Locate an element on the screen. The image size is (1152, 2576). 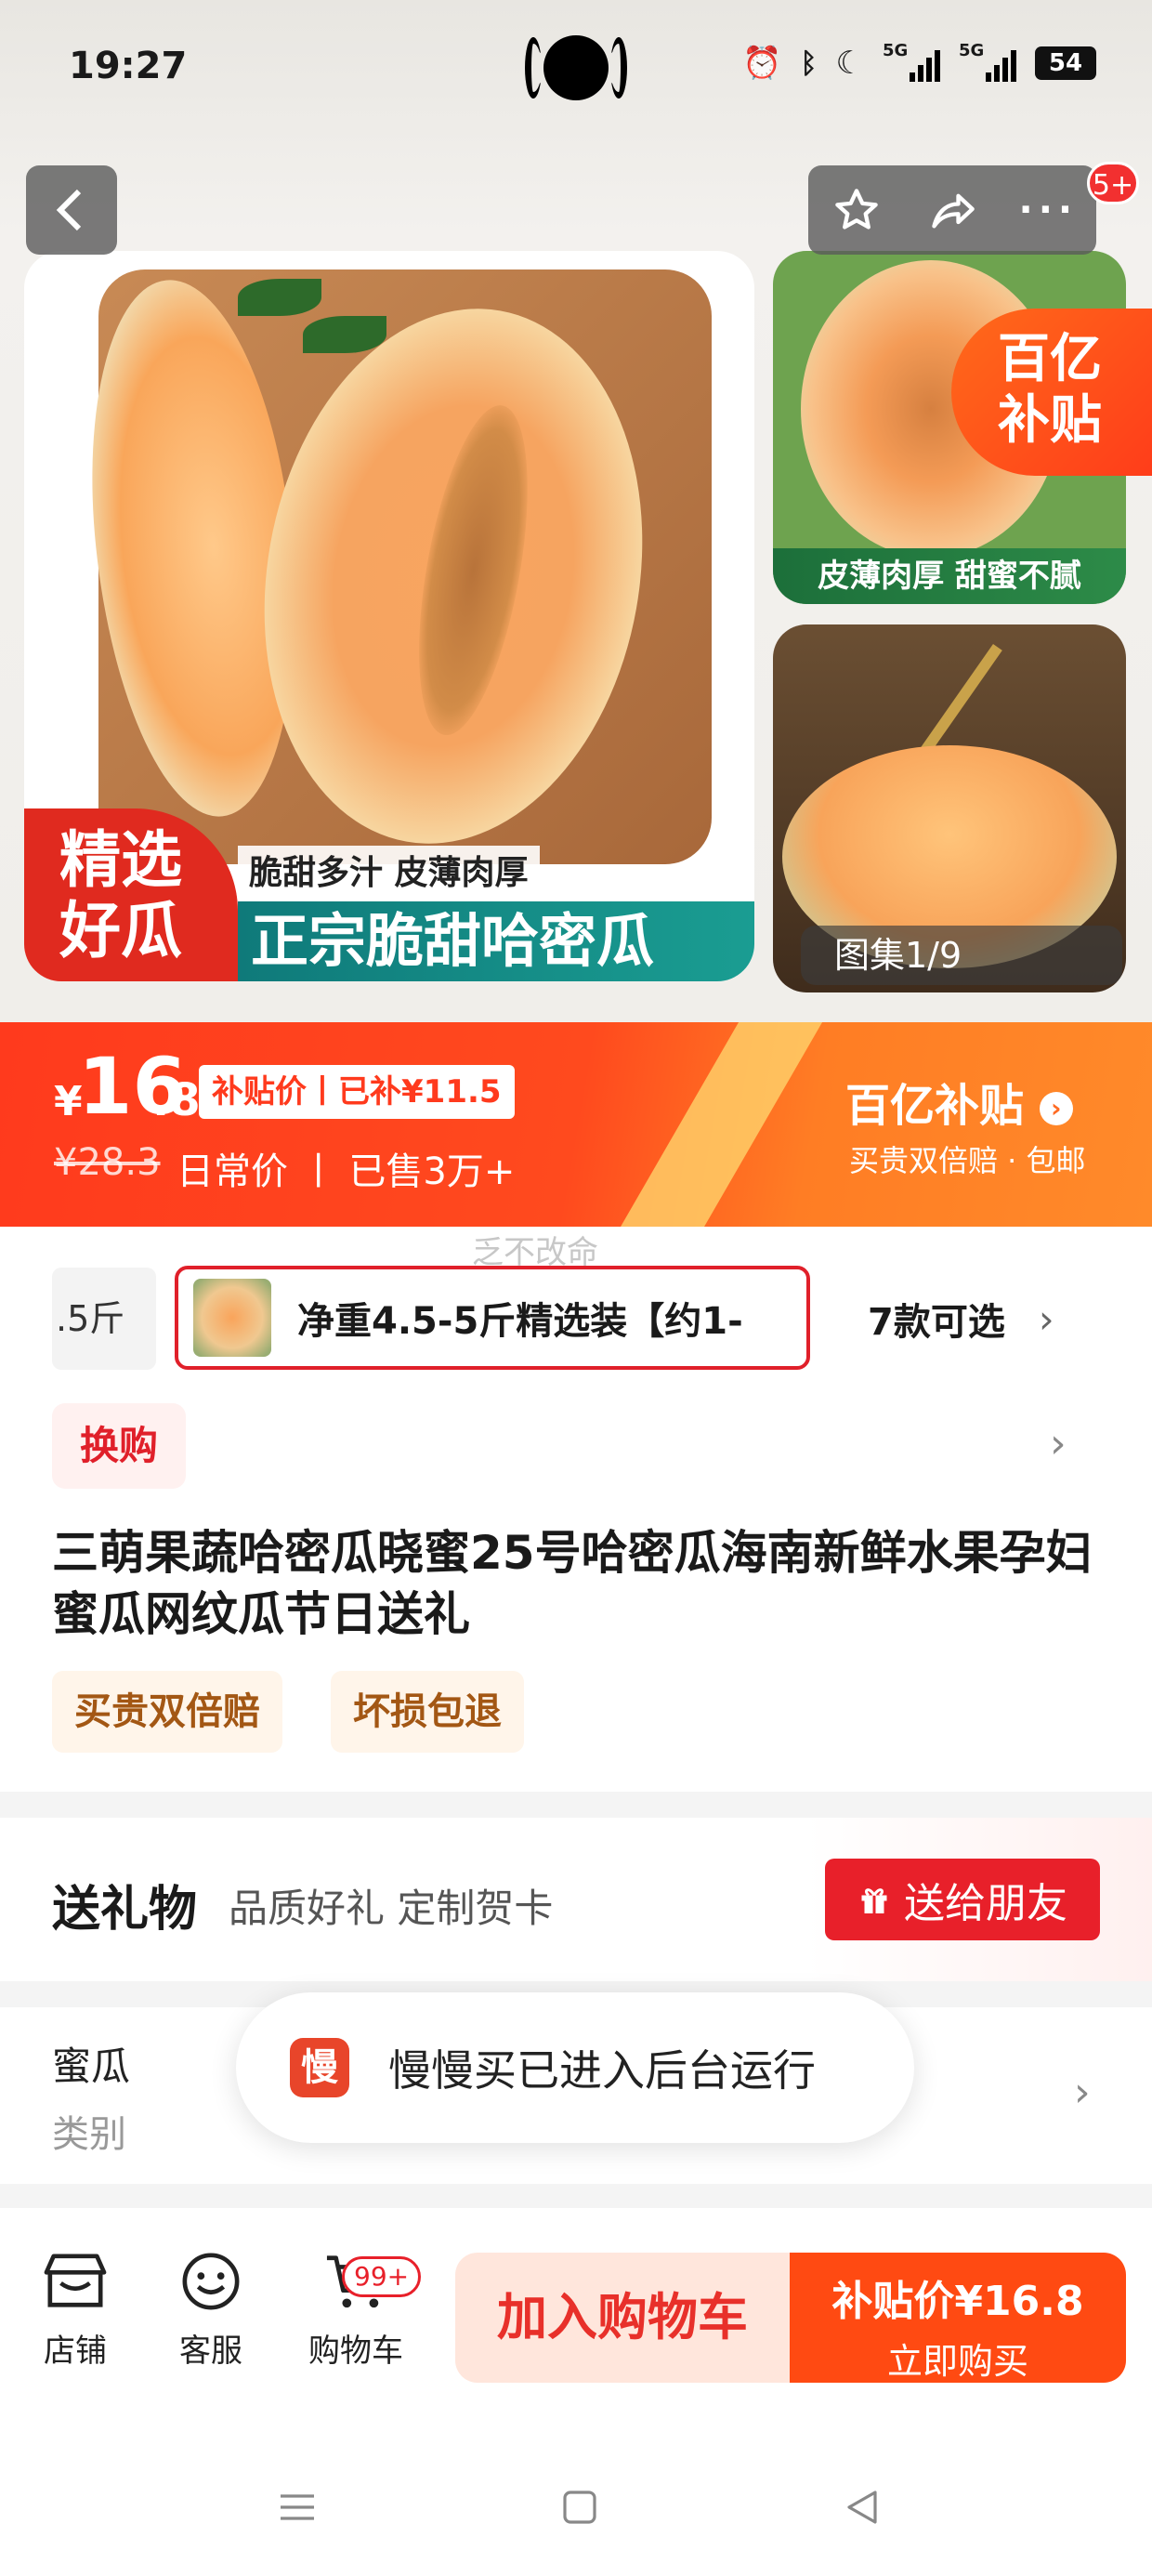
buy-now-label: 立即购买 is located at coordinates (957, 2361).